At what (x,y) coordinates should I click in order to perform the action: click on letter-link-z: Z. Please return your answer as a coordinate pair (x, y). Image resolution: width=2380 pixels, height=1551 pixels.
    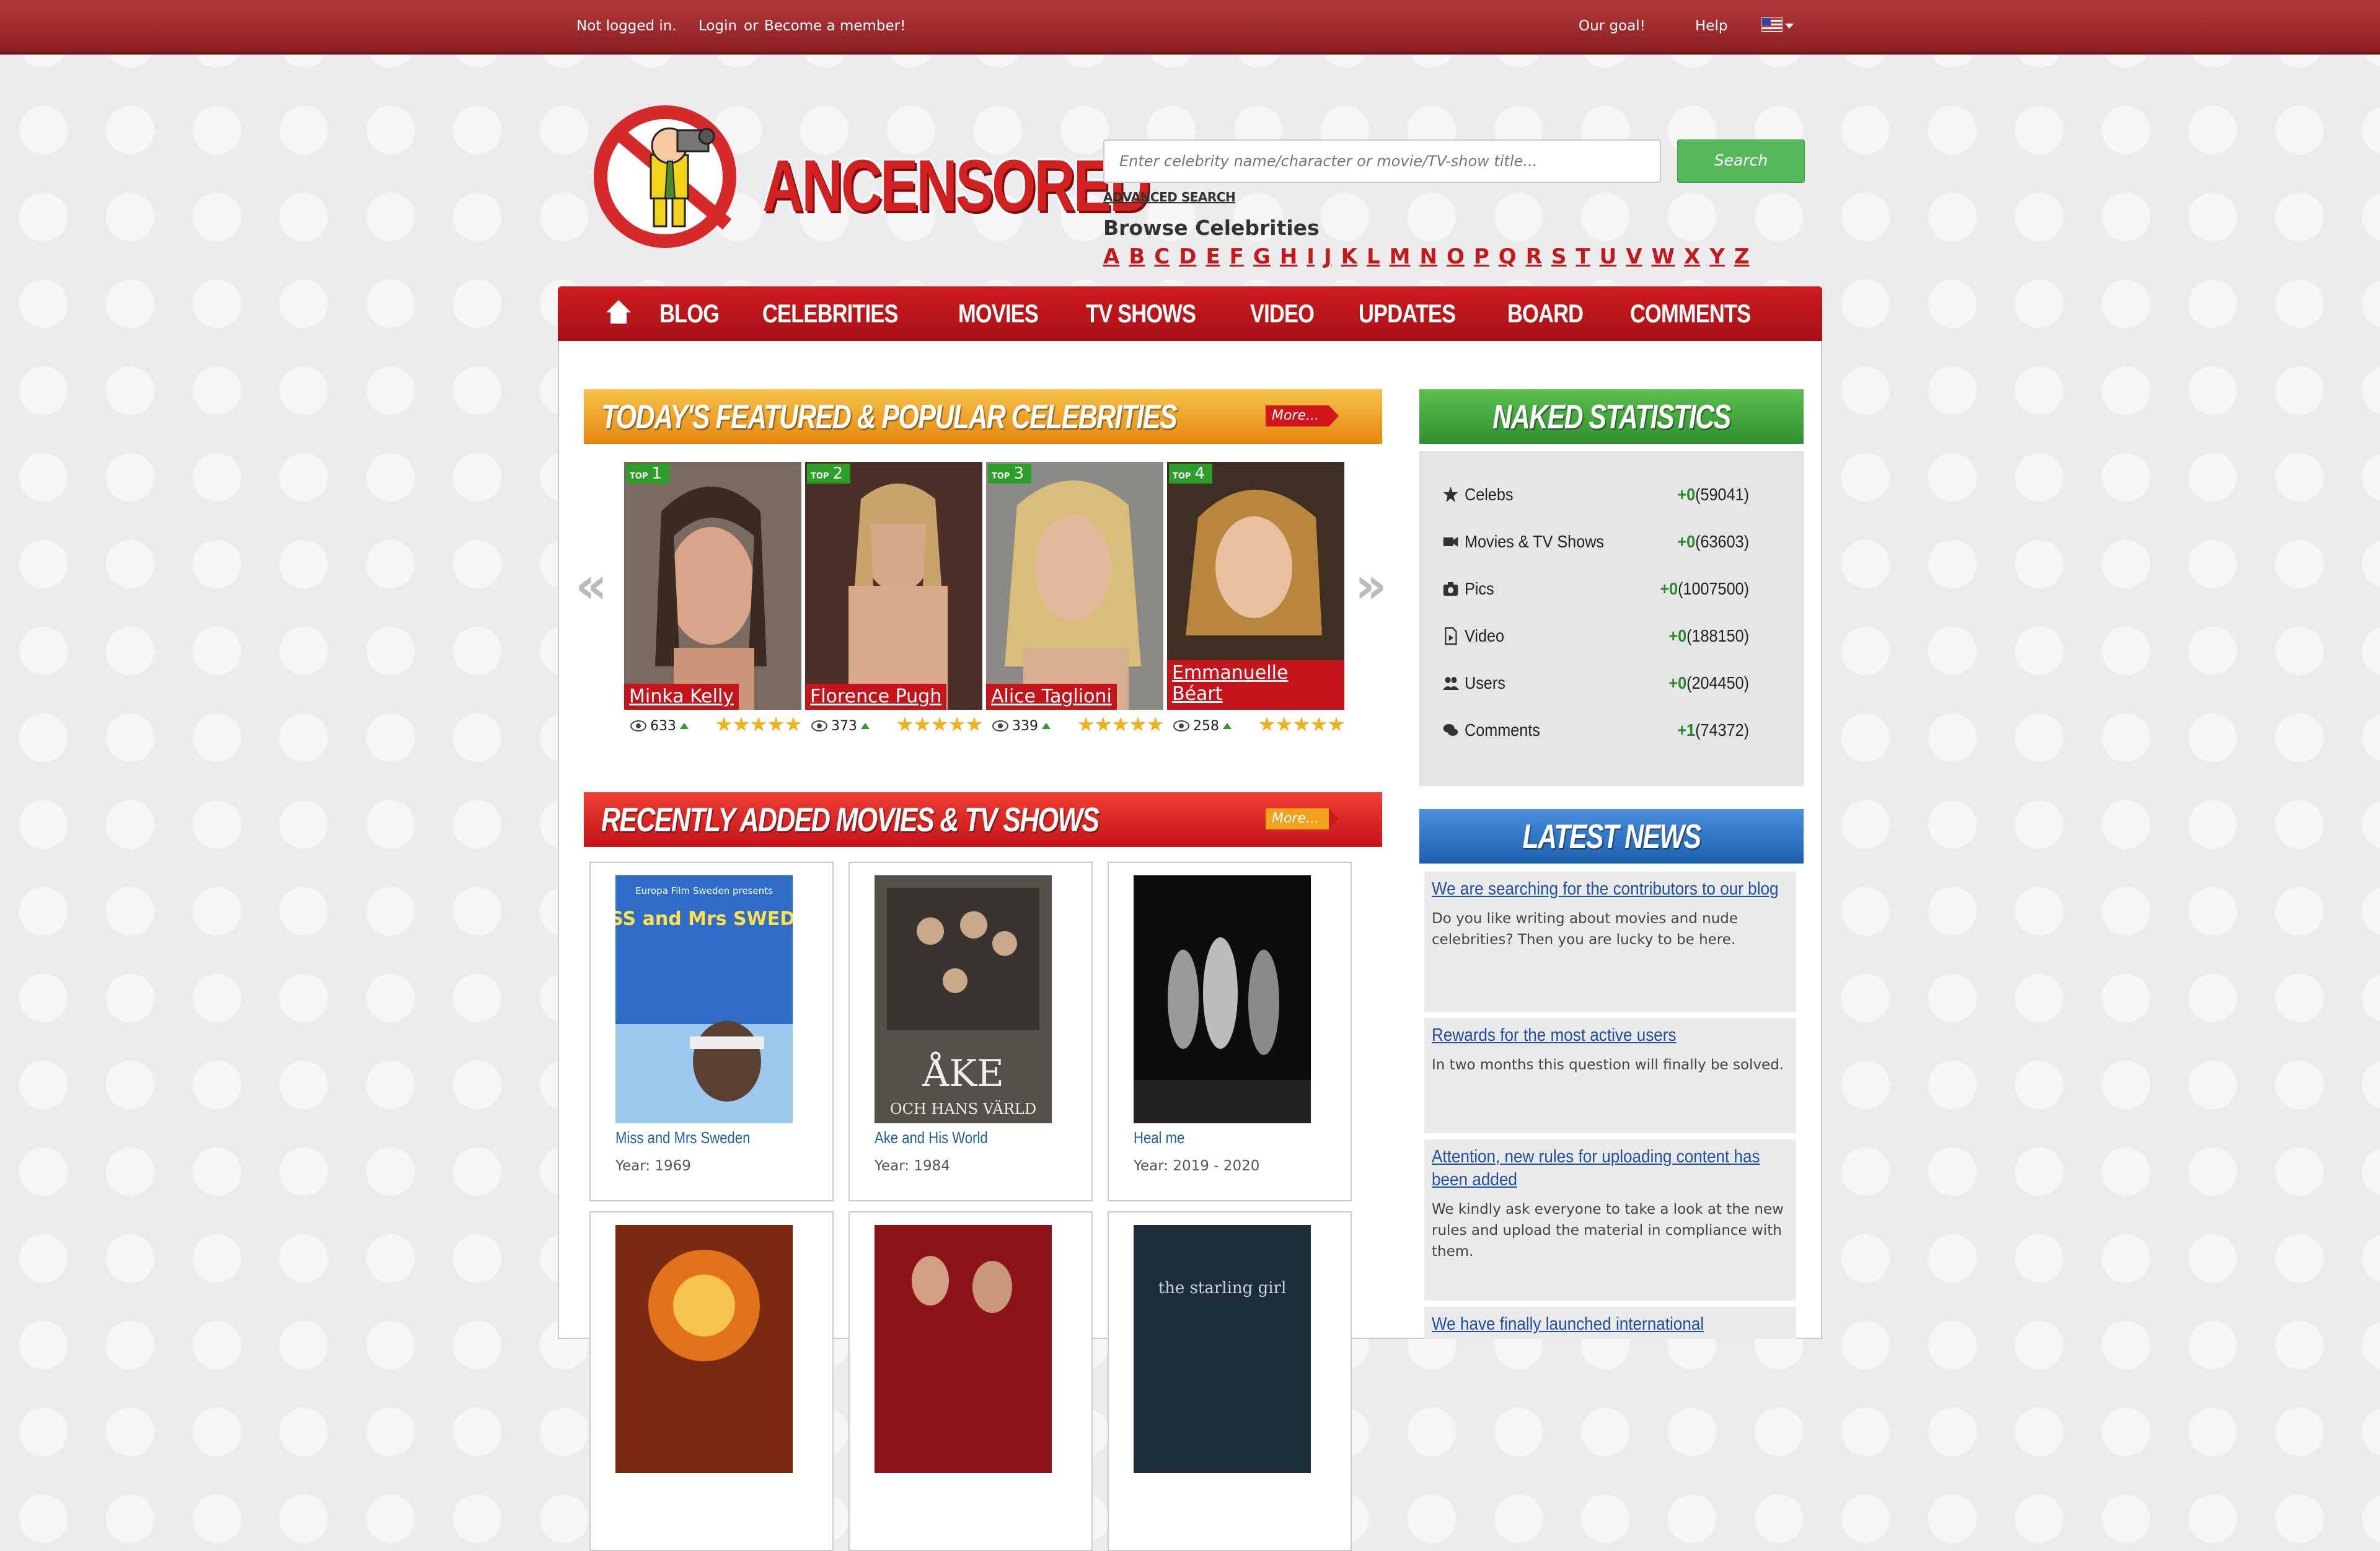
    Looking at the image, I should click on (1742, 256).